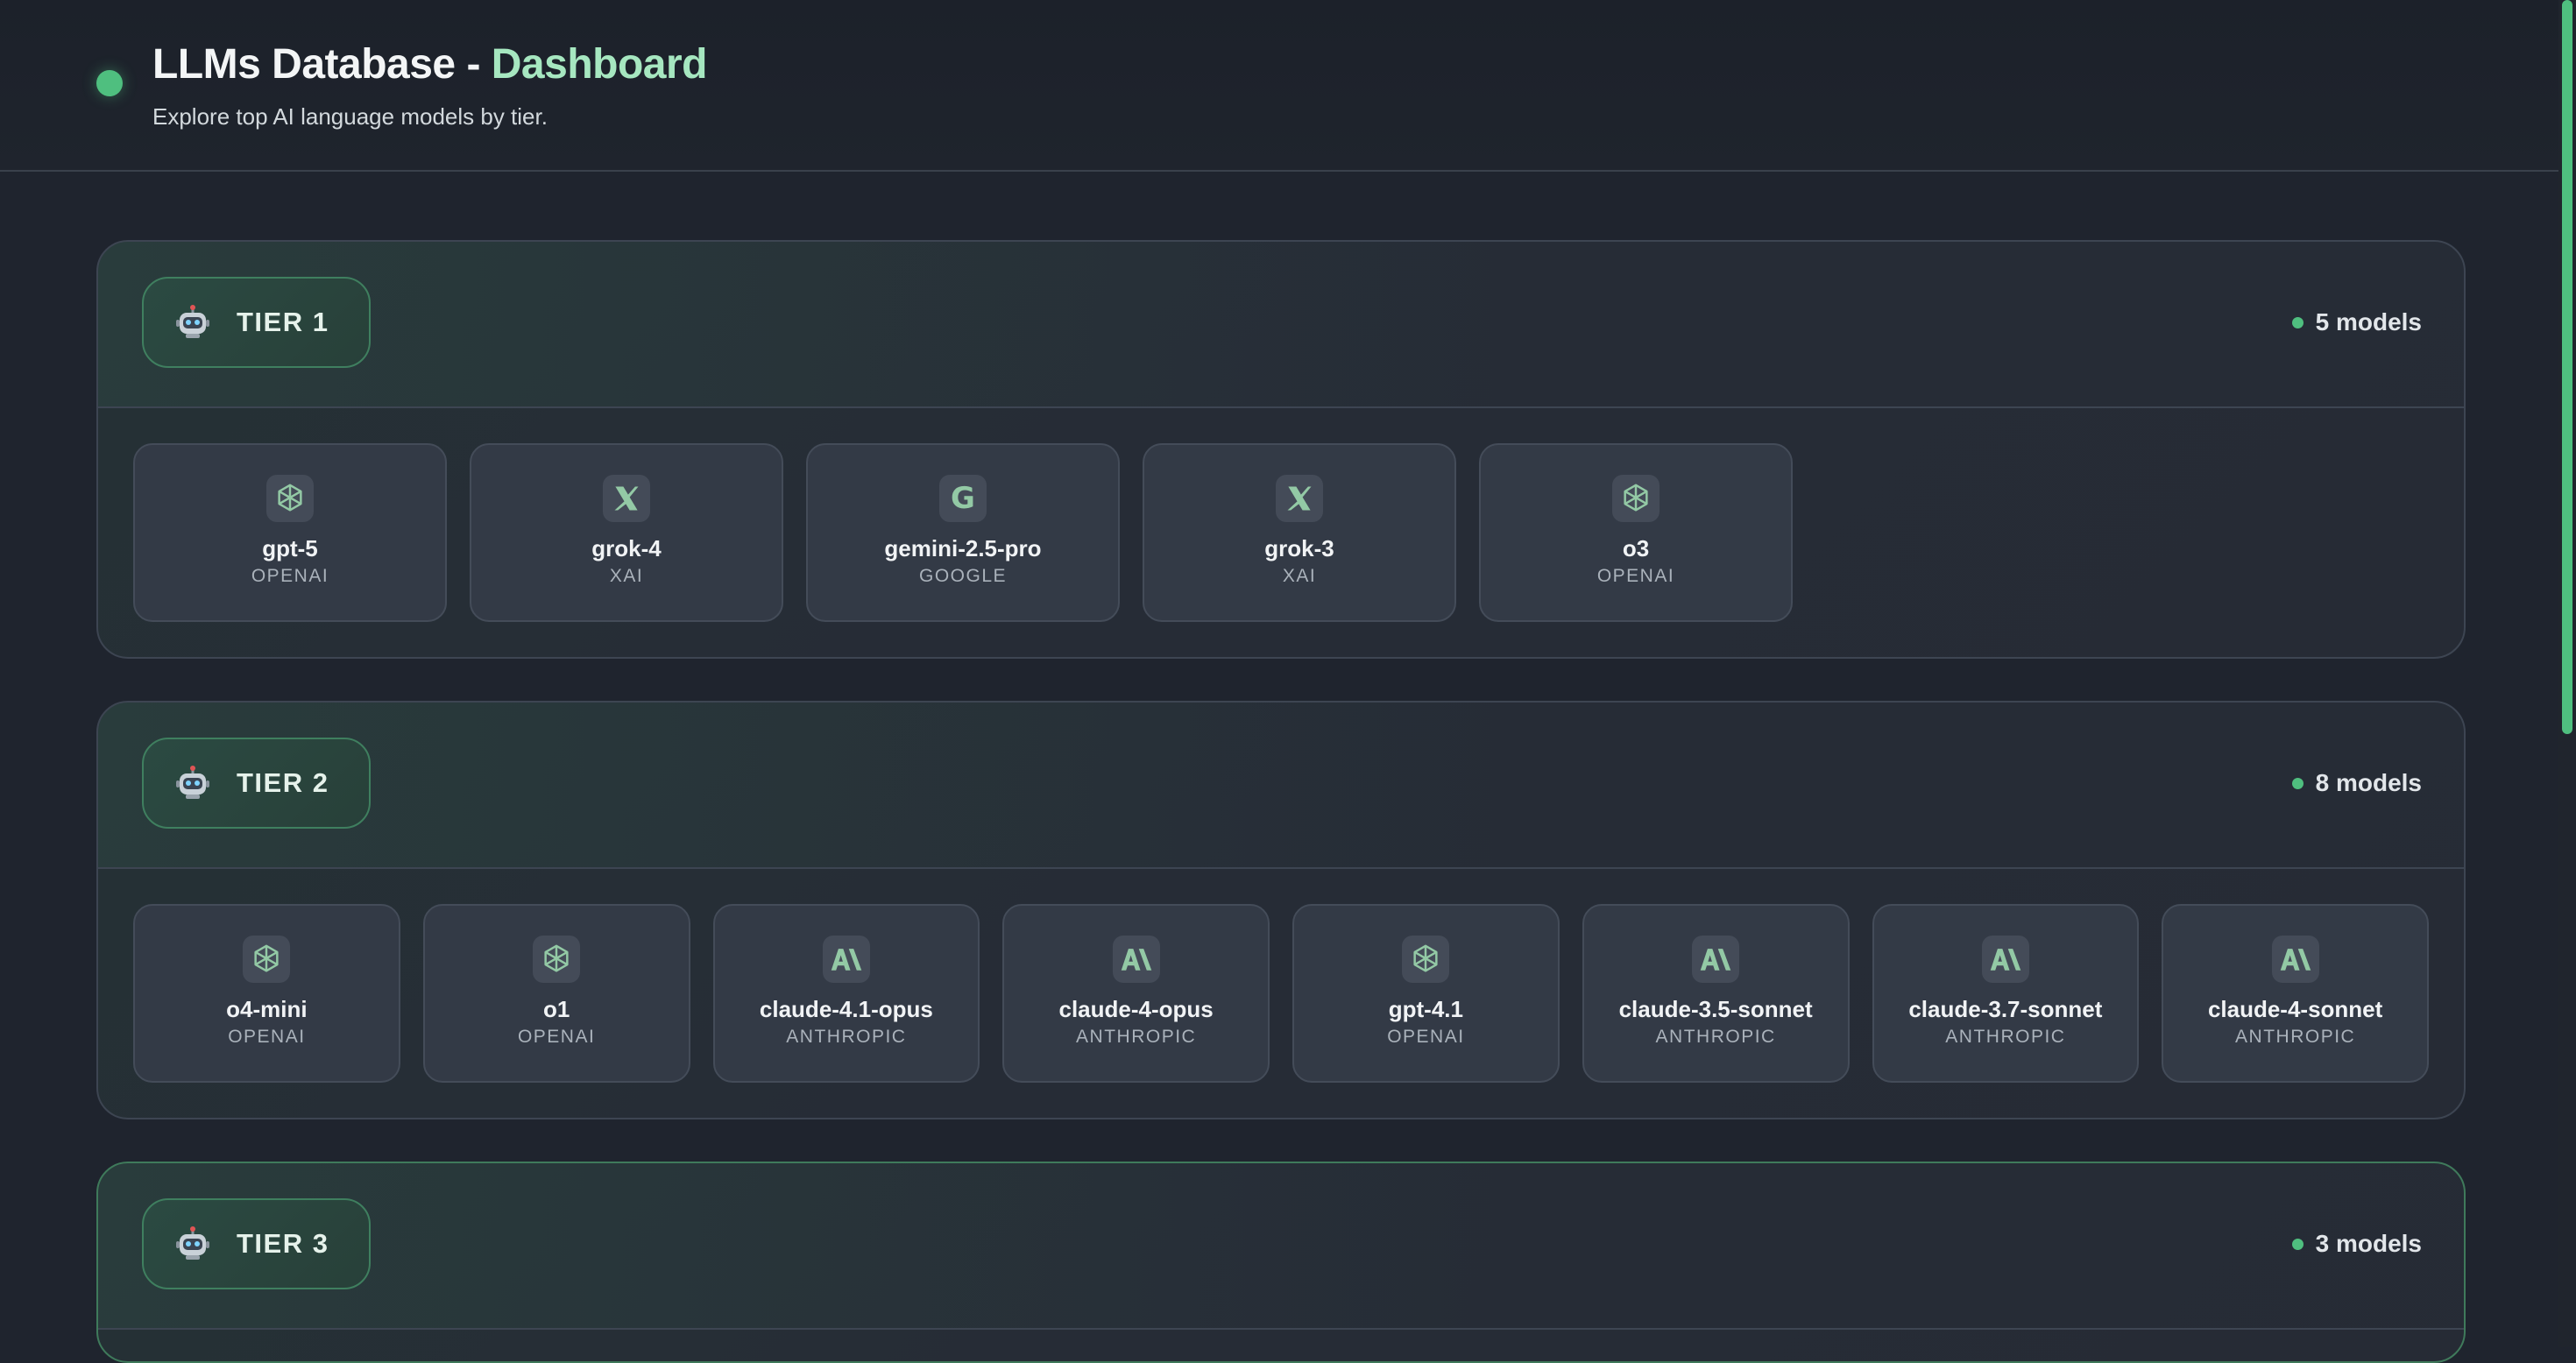 This screenshot has width=2576, height=1363. Describe the element at coordinates (2368, 1244) in the screenshot. I see `tier-count-label: 3 models` at that location.